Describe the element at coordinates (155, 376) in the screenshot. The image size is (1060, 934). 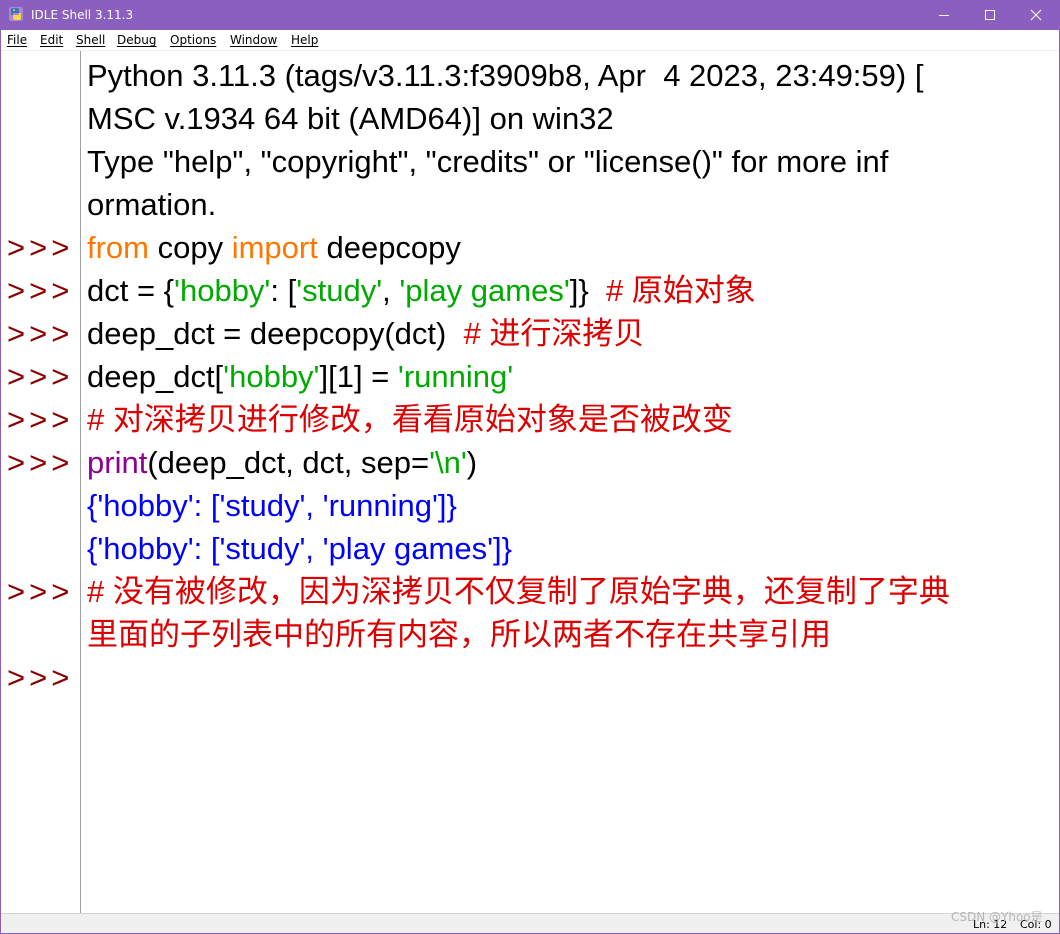
I see `code-token: deep_dct[` at that location.